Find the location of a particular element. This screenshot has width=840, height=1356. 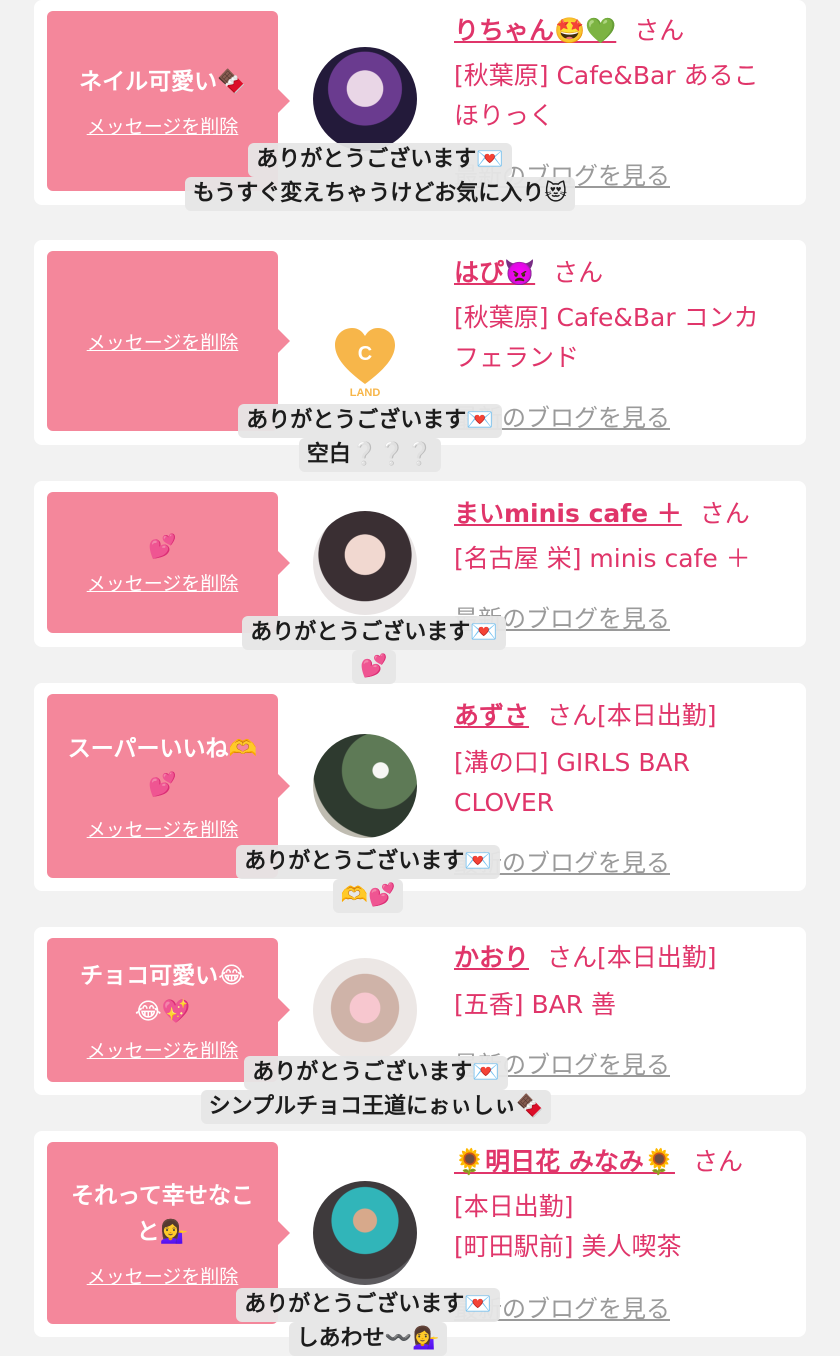

name-row: はぴ👿 さん is located at coordinates (528, 273).